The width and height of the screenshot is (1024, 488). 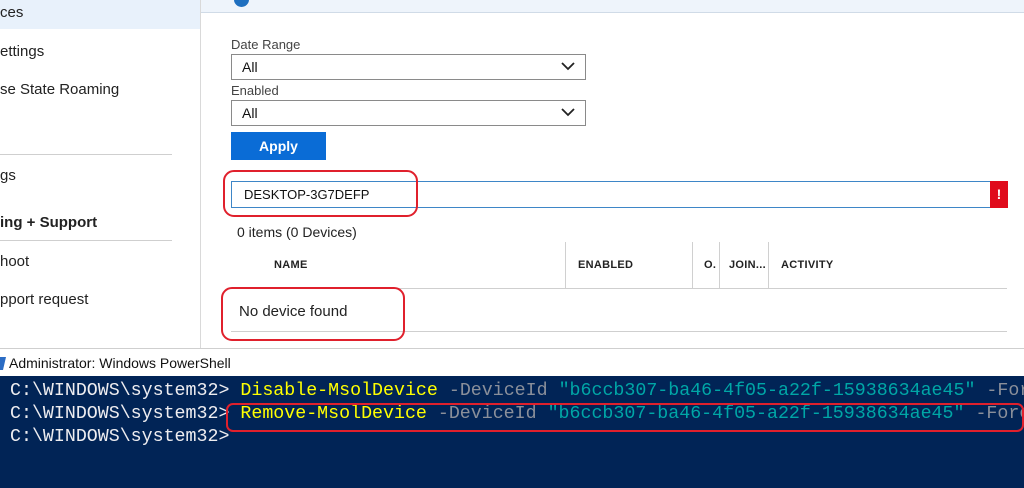 What do you see at coordinates (293, 311) in the screenshot?
I see `empty-state-message: No device found` at bounding box center [293, 311].